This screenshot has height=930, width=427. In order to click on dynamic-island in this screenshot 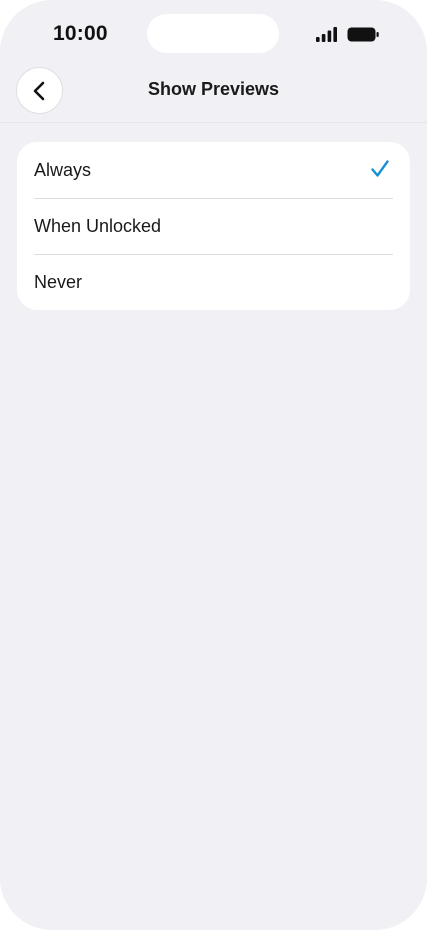, I will do `click(213, 33)`.